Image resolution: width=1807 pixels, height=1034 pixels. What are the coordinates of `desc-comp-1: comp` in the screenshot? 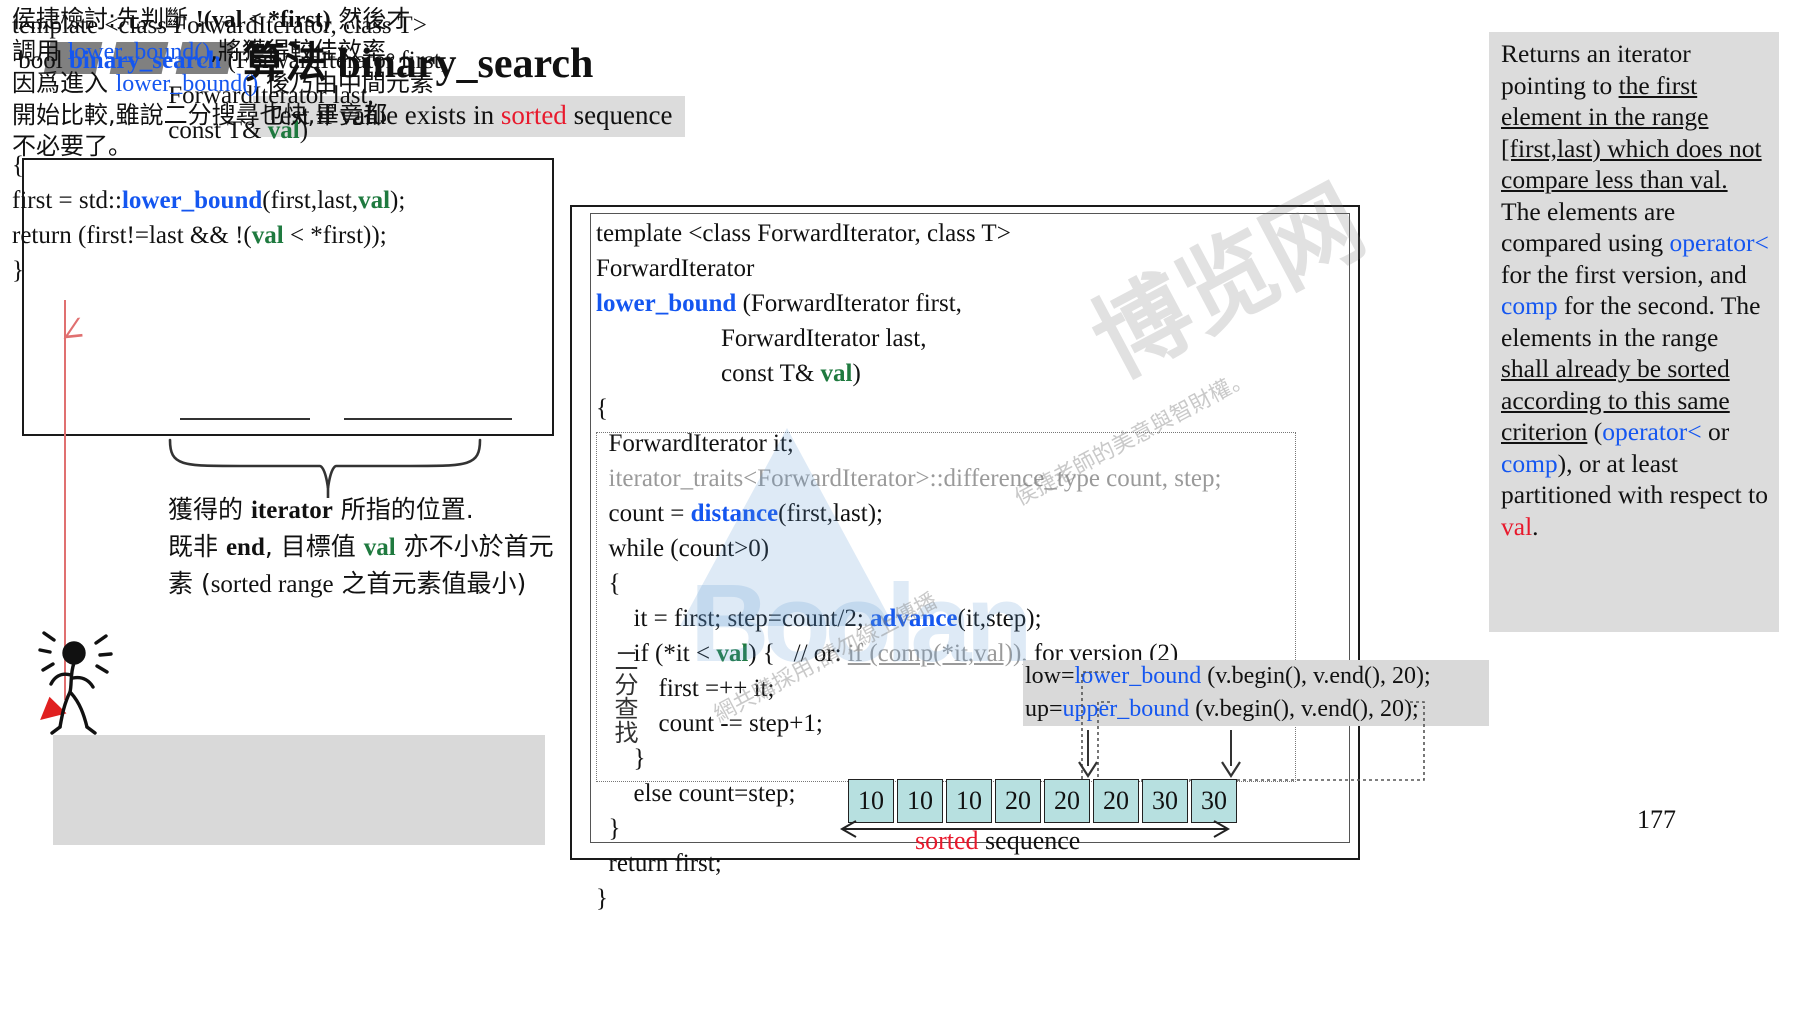 It's located at (1529, 305).